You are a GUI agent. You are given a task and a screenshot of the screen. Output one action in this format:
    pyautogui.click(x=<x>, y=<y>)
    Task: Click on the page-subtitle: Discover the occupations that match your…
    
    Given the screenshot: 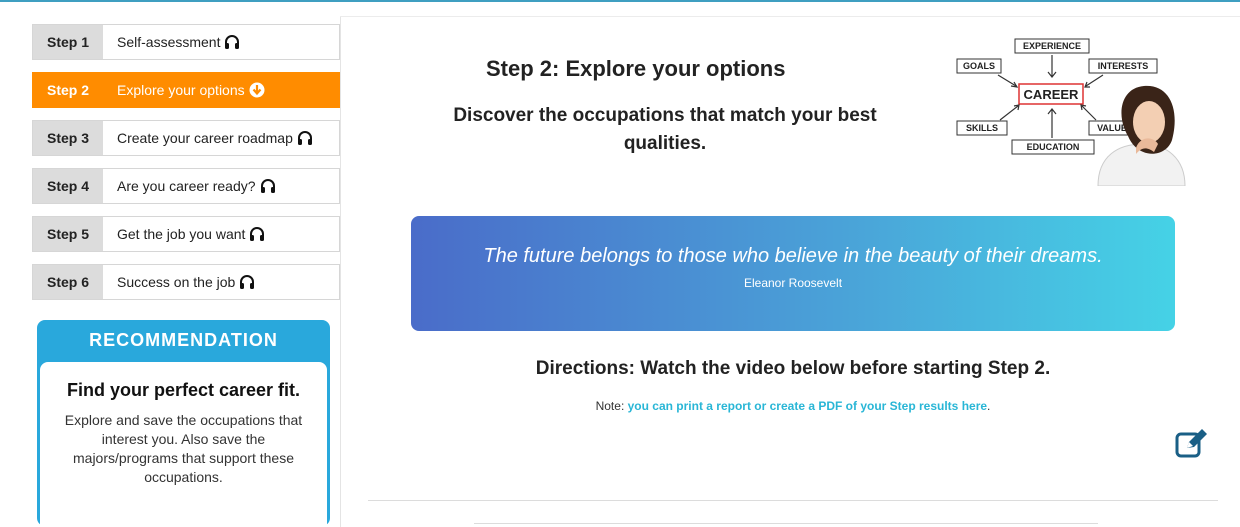 What is the action you would take?
    pyautogui.click(x=665, y=129)
    